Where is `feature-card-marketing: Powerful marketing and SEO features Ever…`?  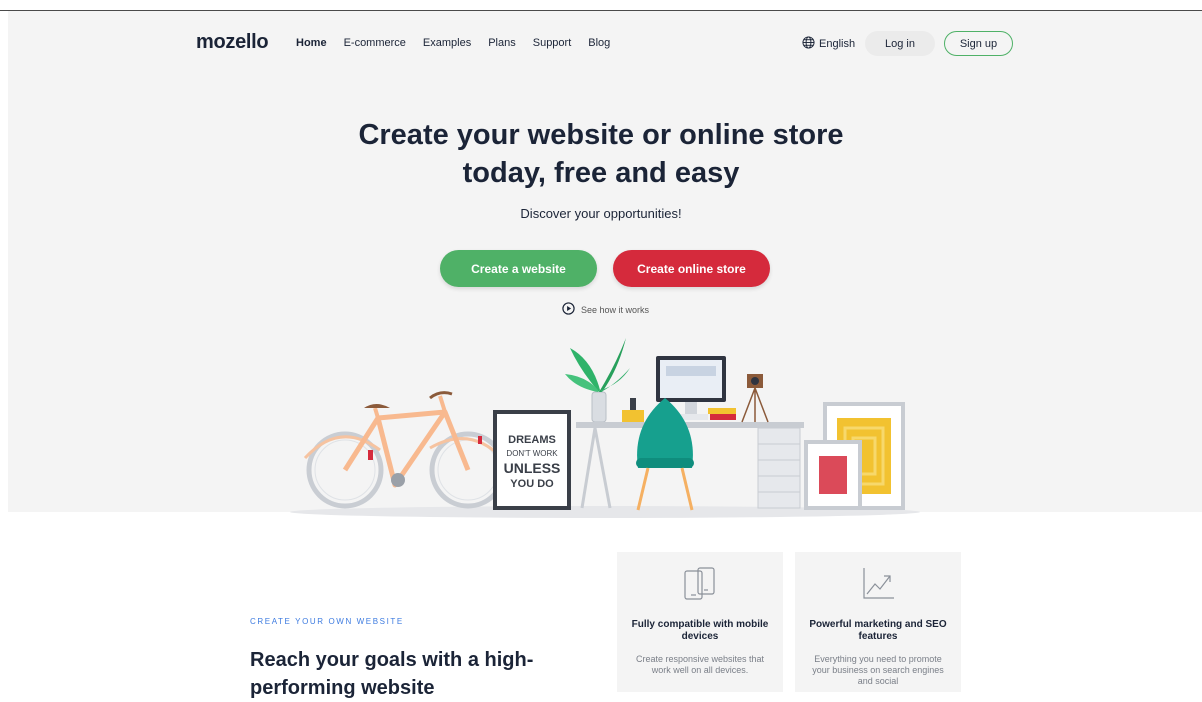
feature-card-marketing: Powerful marketing and SEO features Ever… is located at coordinates (878, 622).